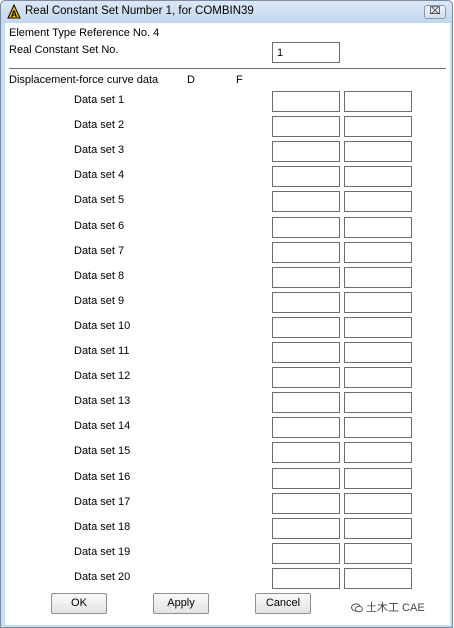 This screenshot has width=454, height=628. I want to click on data-set-label: Data set 4, so click(99, 175).